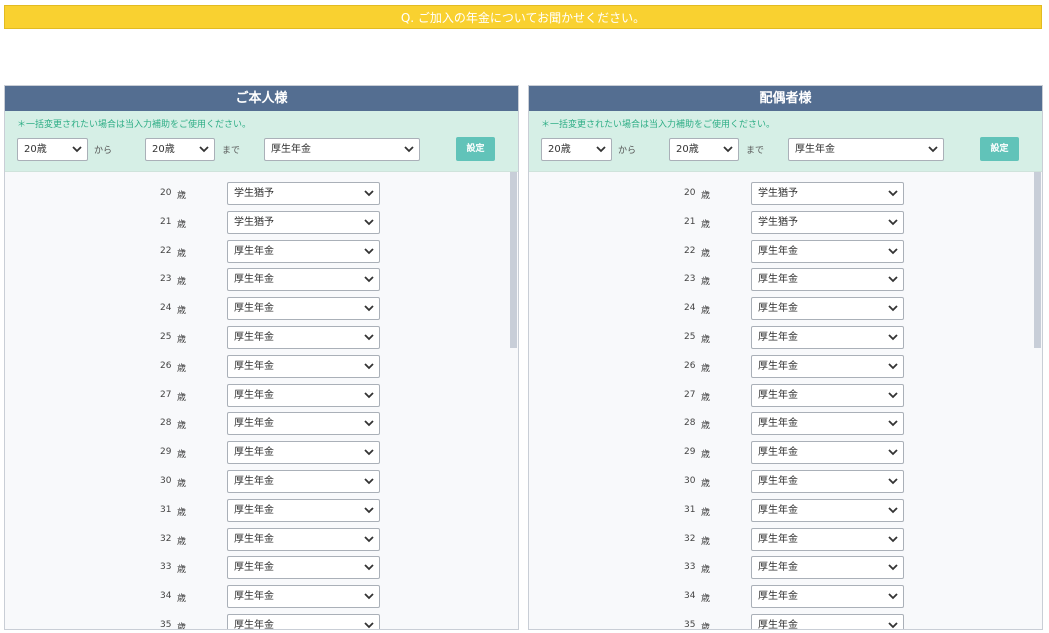  Describe the element at coordinates (163, 149) in the screenshot. I see `to-age-value: 20歳` at that location.